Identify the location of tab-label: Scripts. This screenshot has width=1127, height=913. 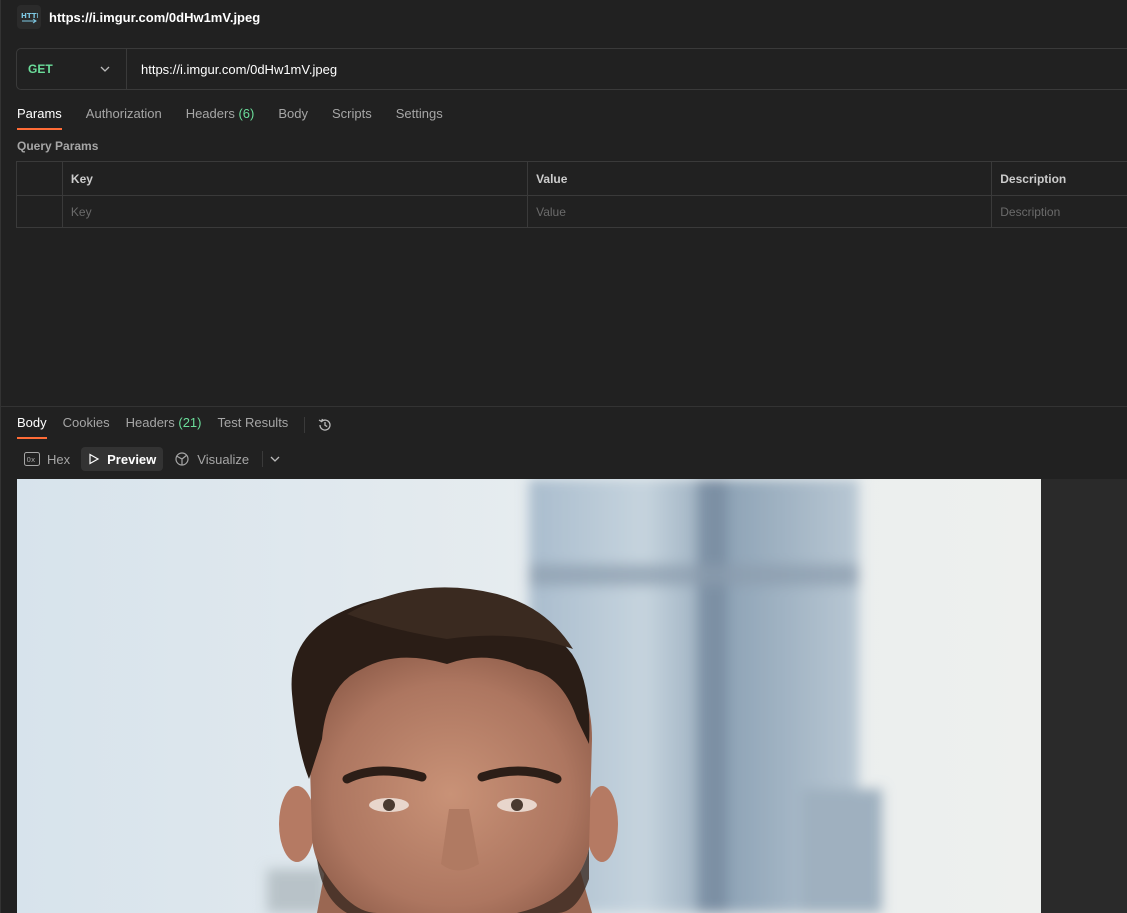
(351, 113).